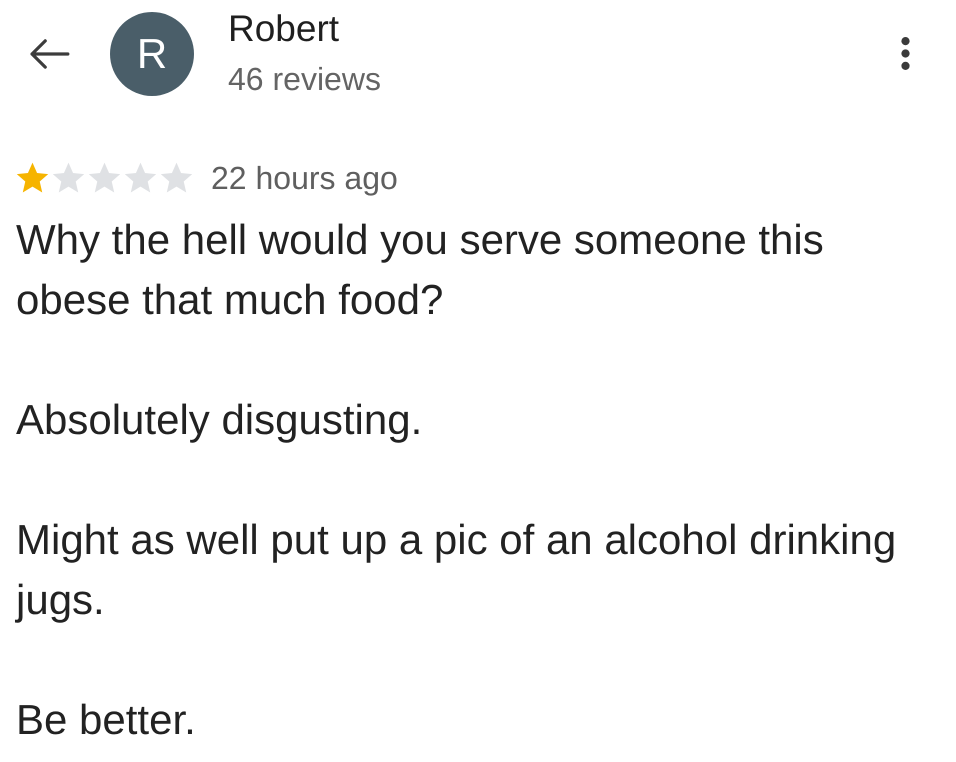 The width and height of the screenshot is (956, 762). I want to click on review-paragraph: Be better., so click(106, 720).